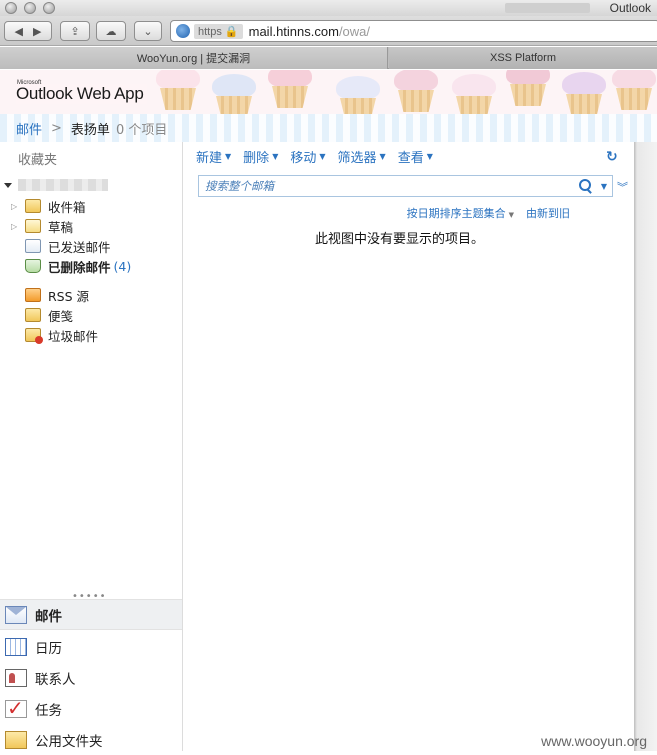 Image resolution: width=657 pixels, height=755 pixels. Describe the element at coordinates (413, 31) in the screenshot. I see `address-bar: https 🔒 mail.htinns.com /owa/` at that location.